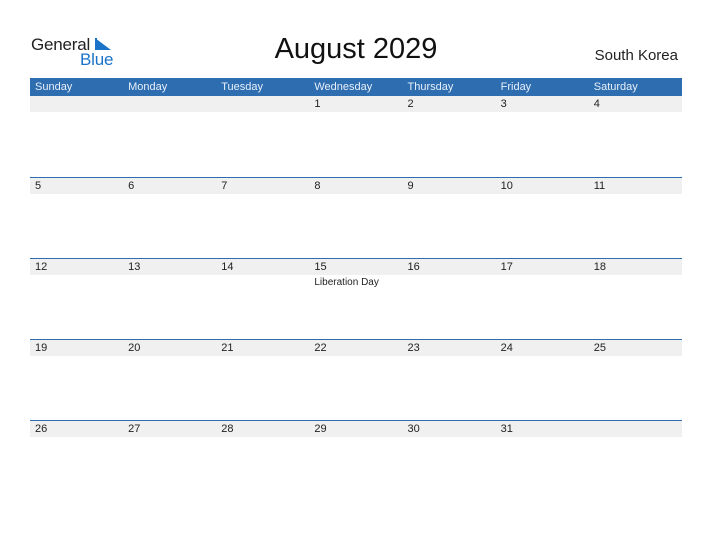 Image resolution: width=712 pixels, height=550 pixels. I want to click on week-row: 5 6 7 8 9 10 11, so click(356, 218).